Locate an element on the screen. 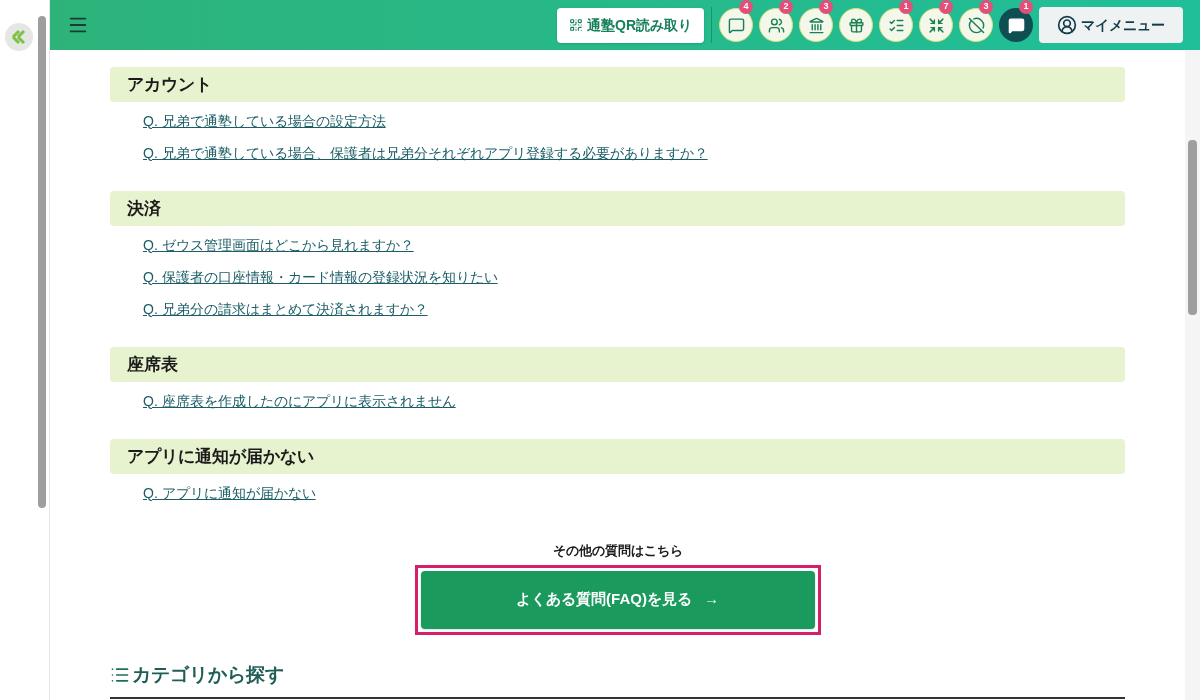  count-badge: 2 is located at coordinates (786, 7).